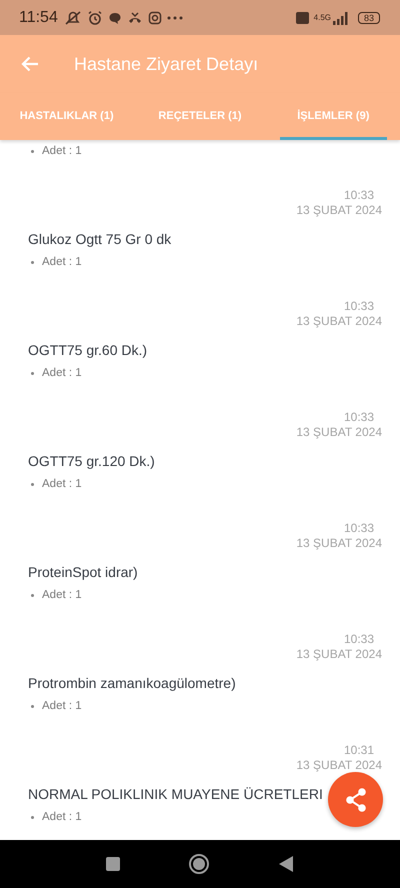 This screenshot has width=400, height=888. I want to click on home-button, so click(199, 864).